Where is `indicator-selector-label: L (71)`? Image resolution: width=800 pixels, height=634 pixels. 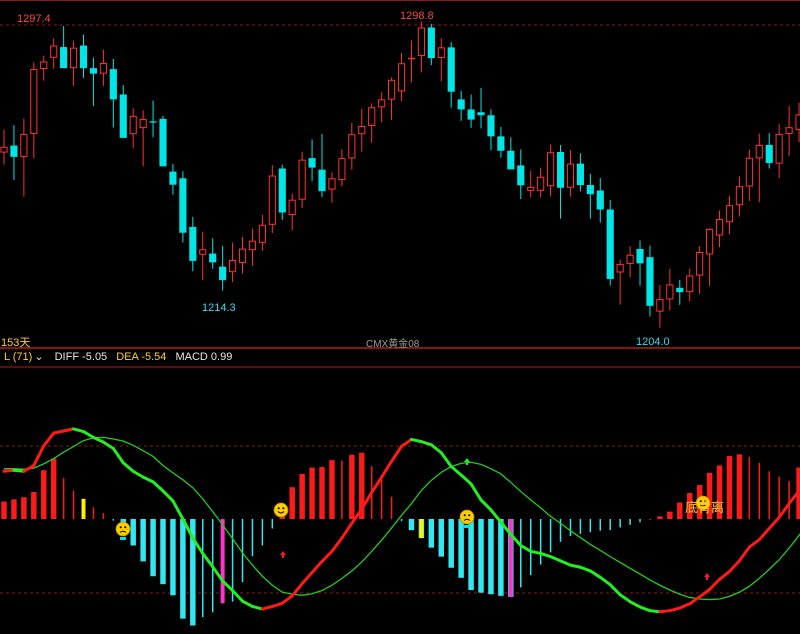 indicator-selector-label: L (71) is located at coordinates (18, 357).